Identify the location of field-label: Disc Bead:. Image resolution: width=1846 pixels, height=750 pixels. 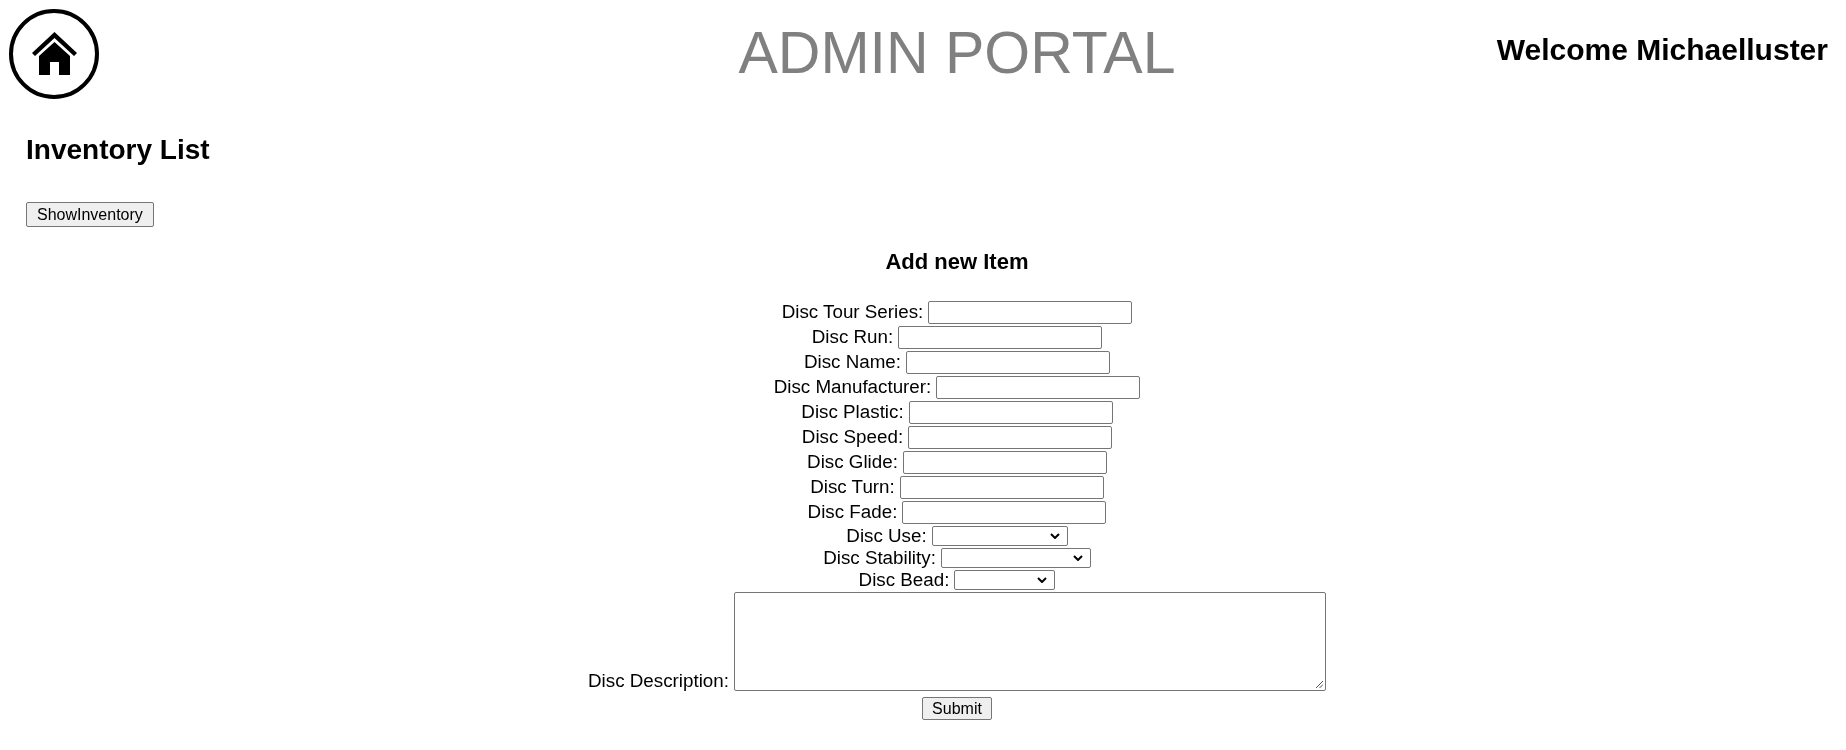
(904, 580).